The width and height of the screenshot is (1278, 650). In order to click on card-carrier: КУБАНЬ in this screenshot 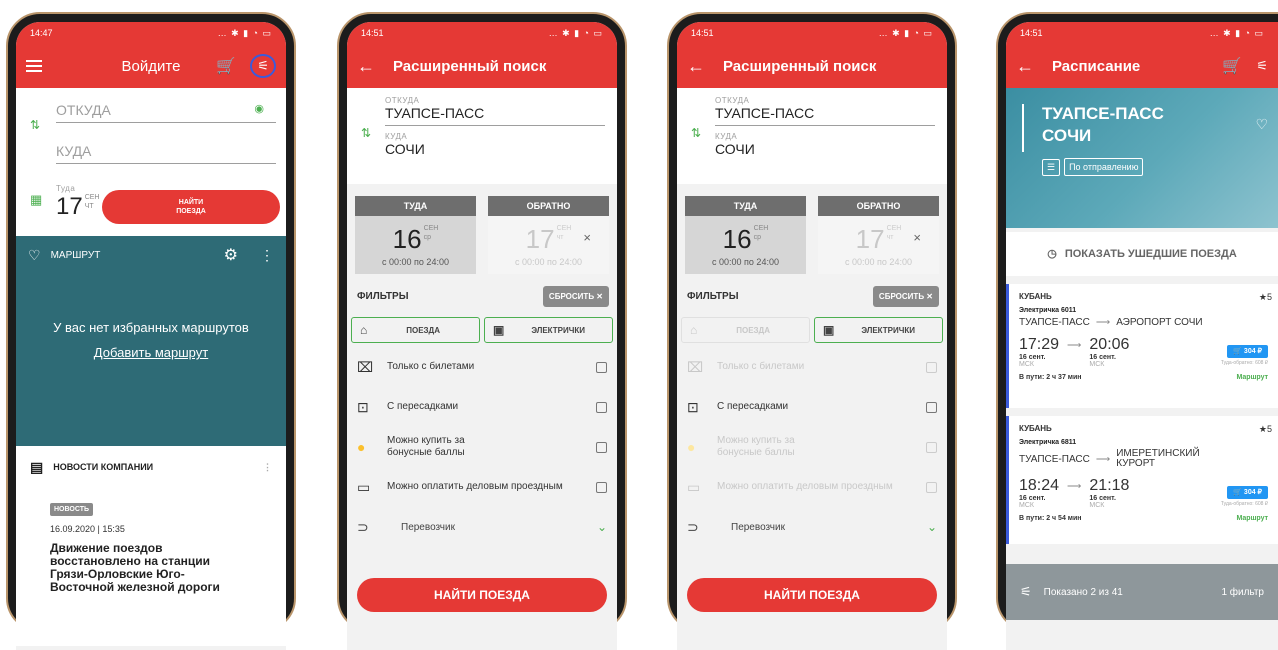, I will do `click(1035, 296)`.